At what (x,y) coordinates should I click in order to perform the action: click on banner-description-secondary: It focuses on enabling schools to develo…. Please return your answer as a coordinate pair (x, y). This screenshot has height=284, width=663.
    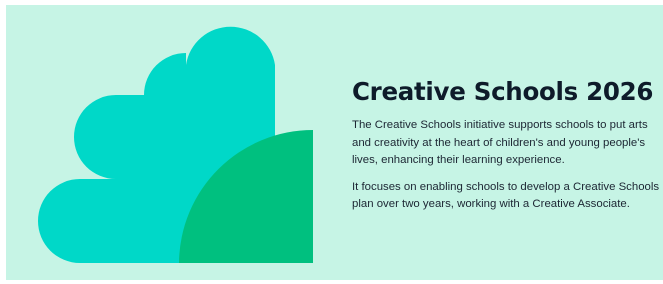
    Looking at the image, I should click on (506, 195).